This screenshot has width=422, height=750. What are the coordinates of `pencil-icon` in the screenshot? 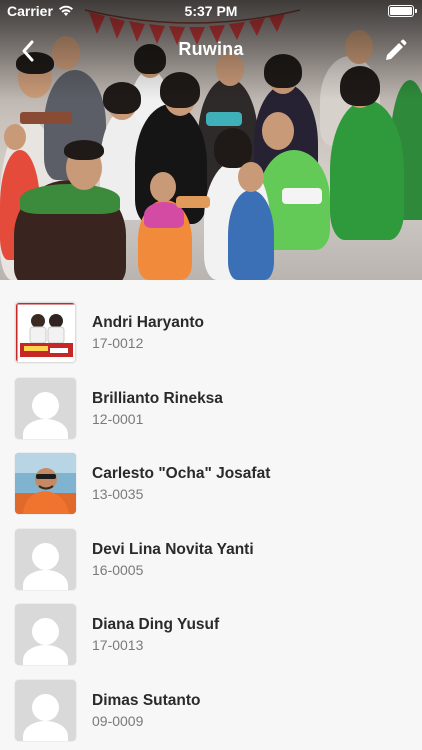 It's located at (396, 49).